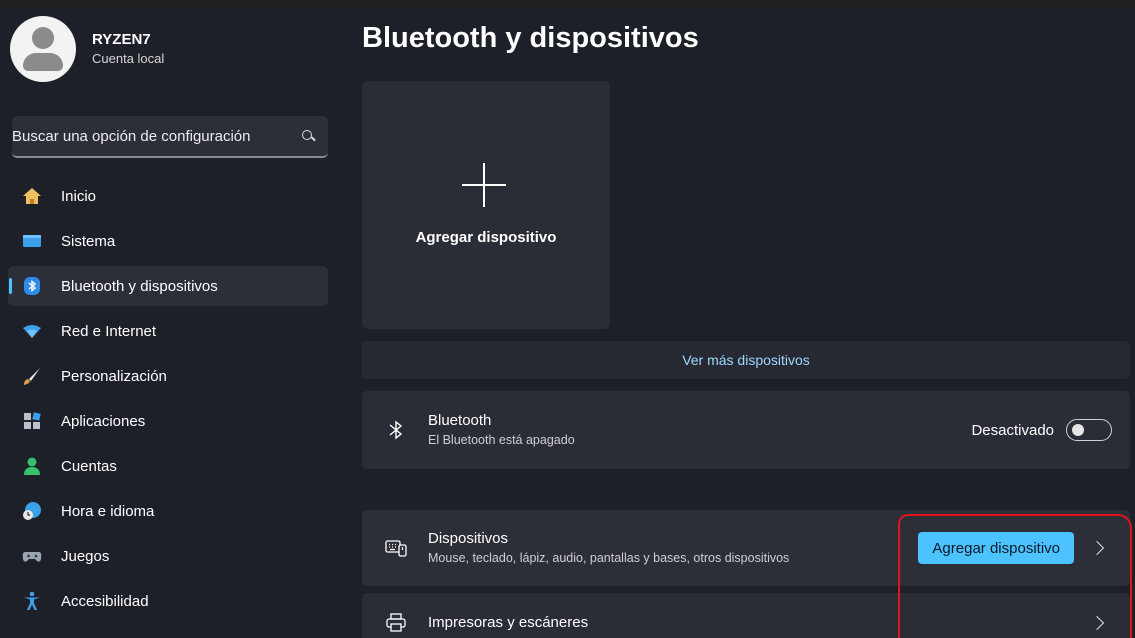  What do you see at coordinates (32, 601) in the screenshot?
I see `accessibility-icon` at bounding box center [32, 601].